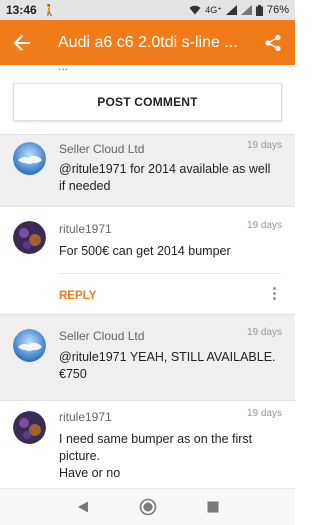 This screenshot has height=525, width=320. I want to click on network-type: 4G⁺, so click(213, 9).